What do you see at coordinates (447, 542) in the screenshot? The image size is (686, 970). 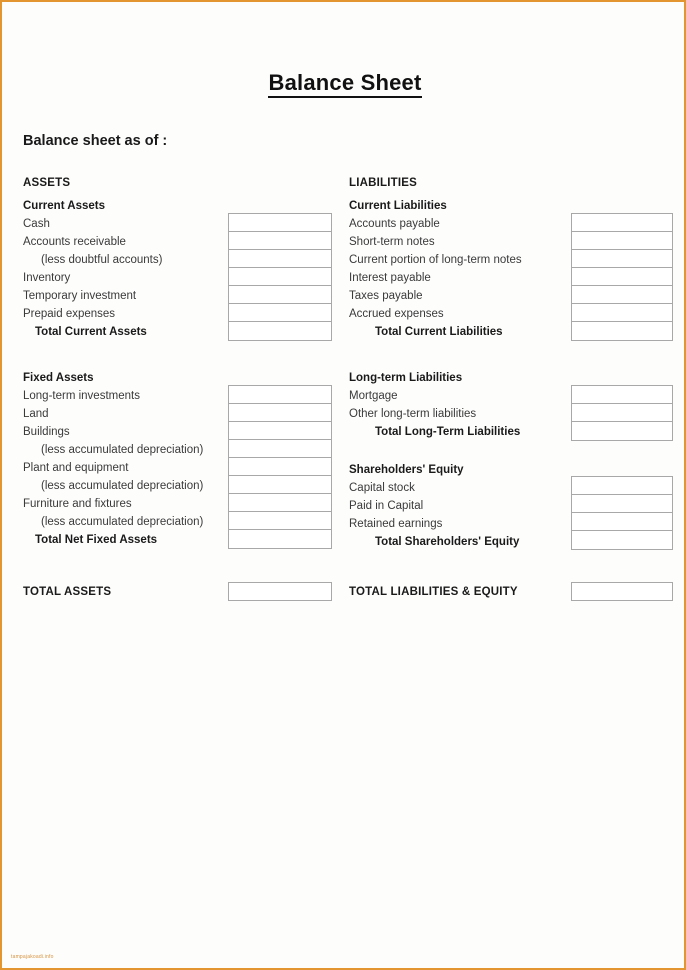 I see `line-item-label: Total Shareholders' Equity` at bounding box center [447, 542].